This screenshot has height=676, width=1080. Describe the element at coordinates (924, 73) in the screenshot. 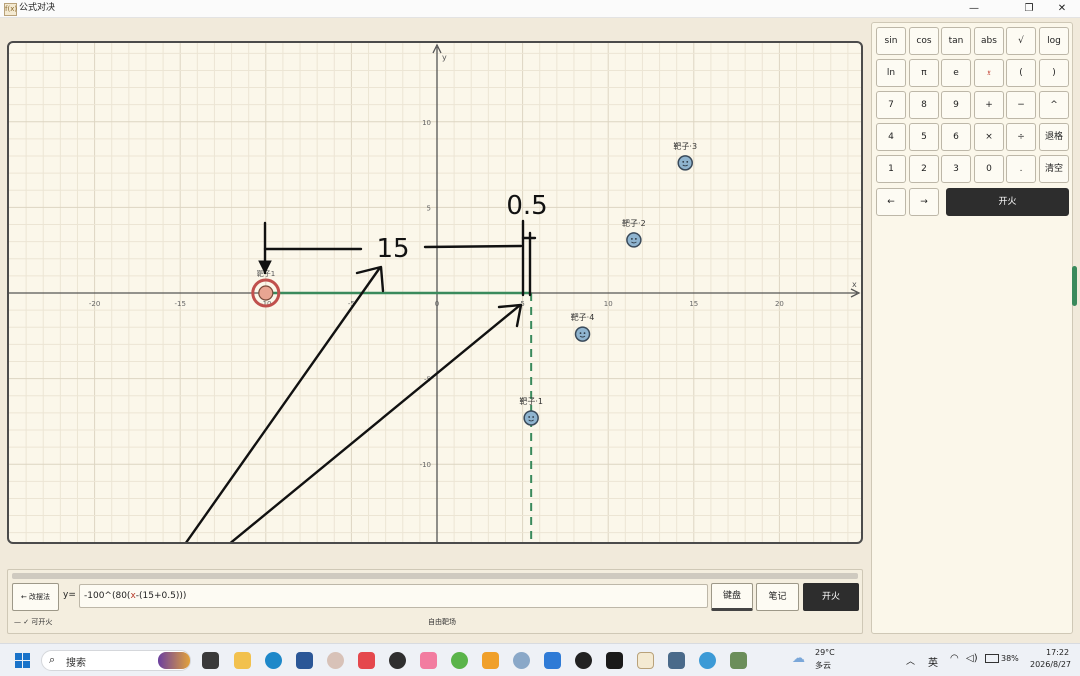

I see `key-1-1: π` at that location.